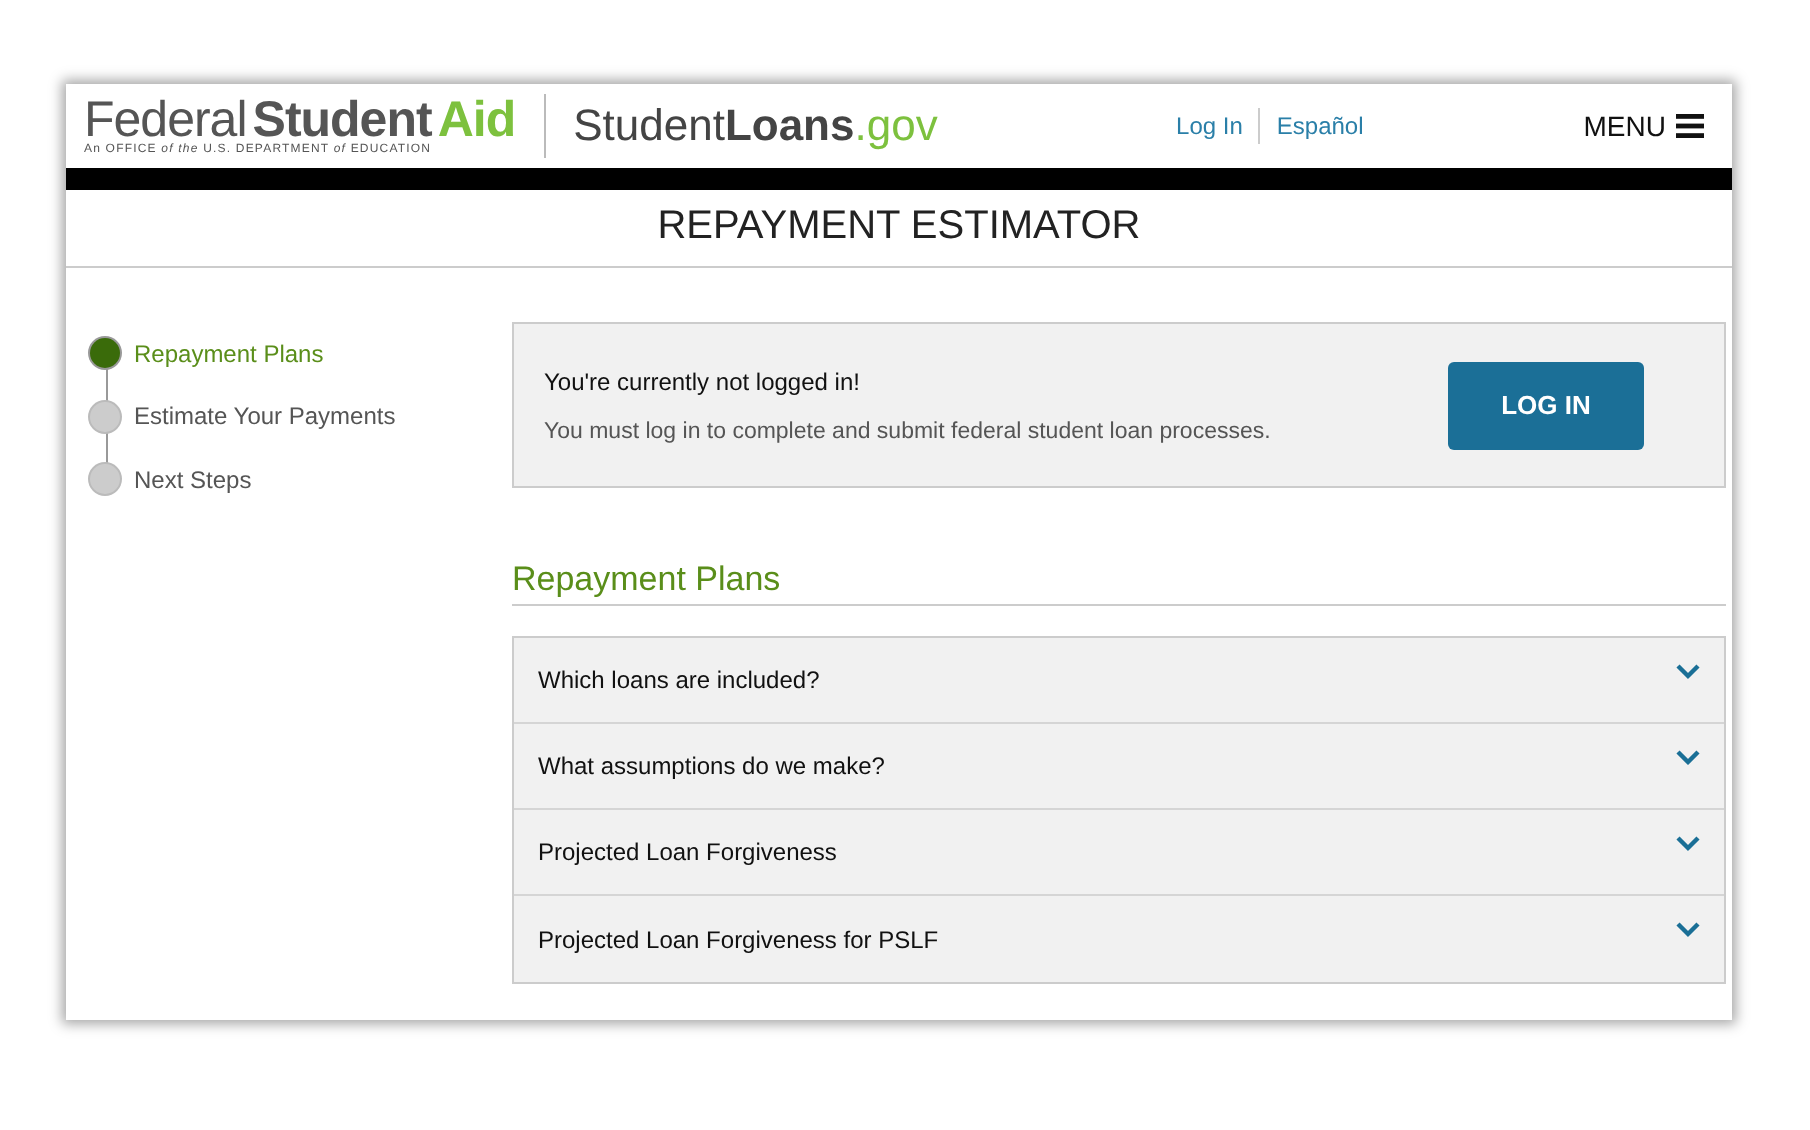  Describe the element at coordinates (896, 126) in the screenshot. I see `site-name-word: .gov` at that location.